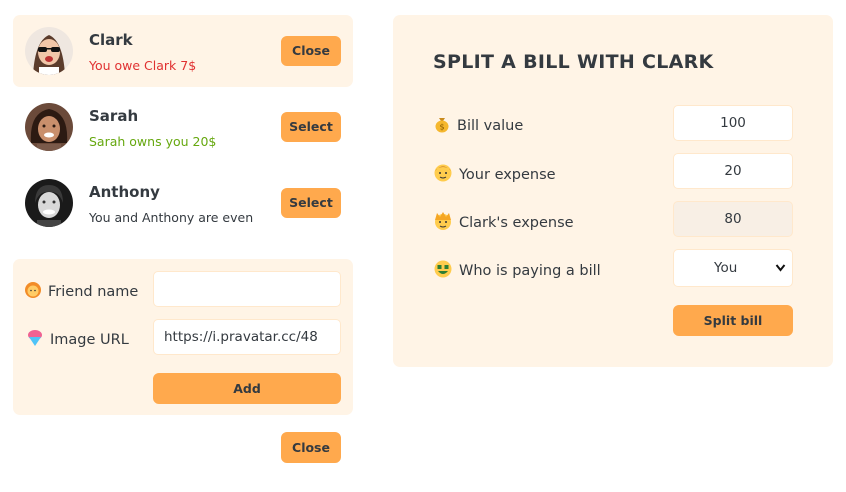 The width and height of the screenshot is (846, 492). I want to click on friend-balance-status: You owe Clark 7$, so click(143, 65).